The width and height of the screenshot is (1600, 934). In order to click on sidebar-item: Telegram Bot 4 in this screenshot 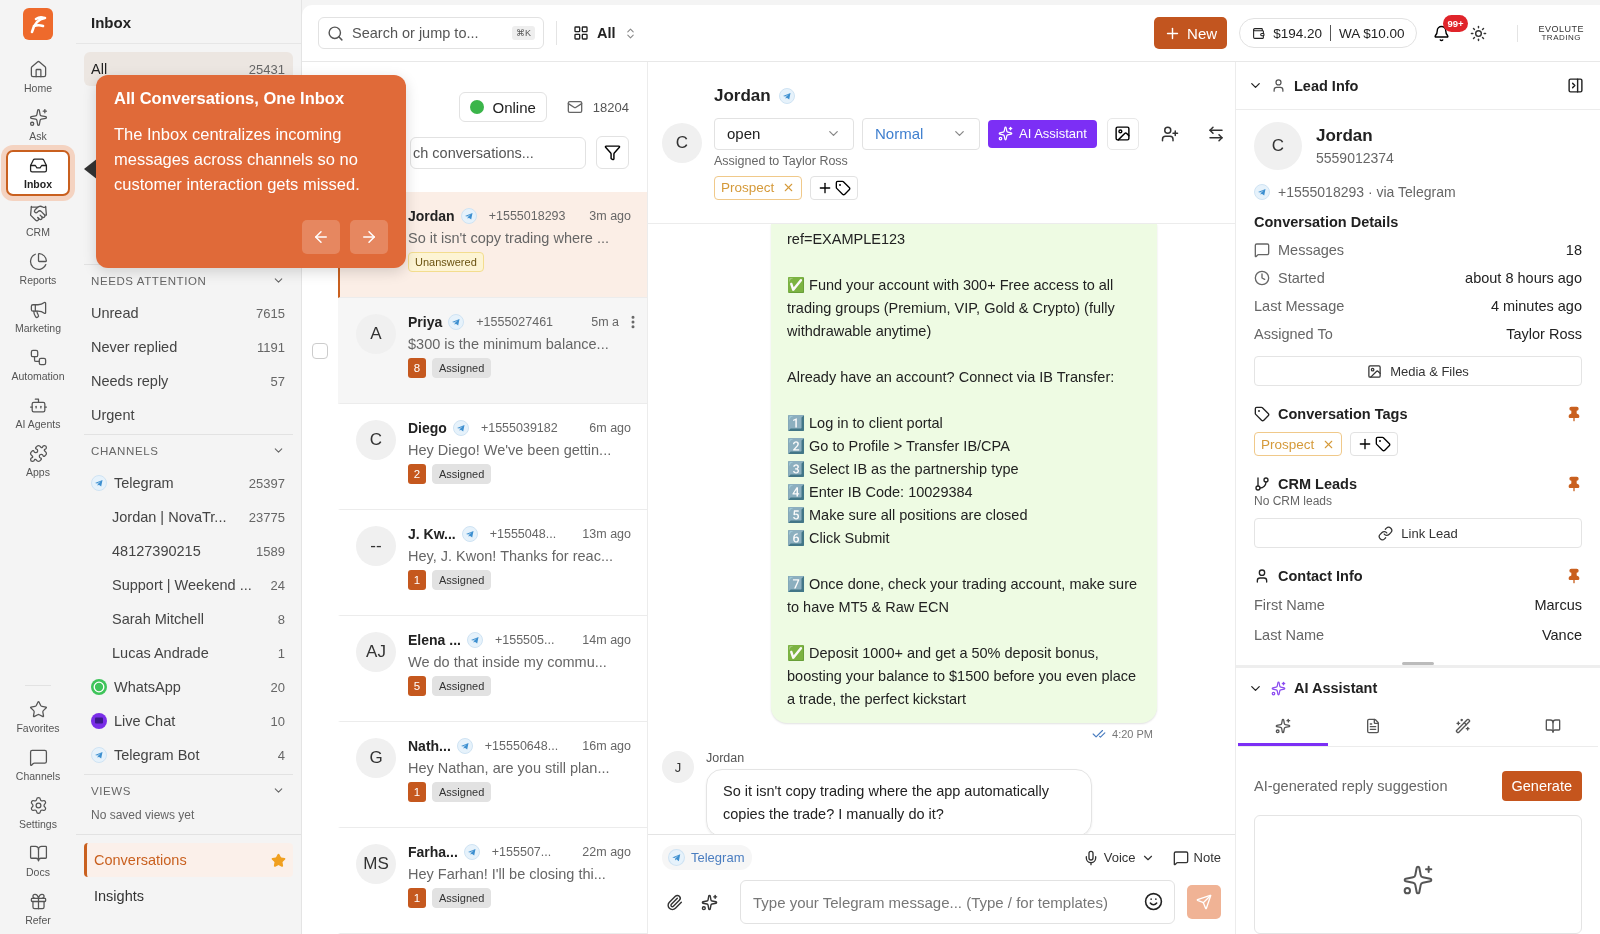, I will do `click(188, 755)`.